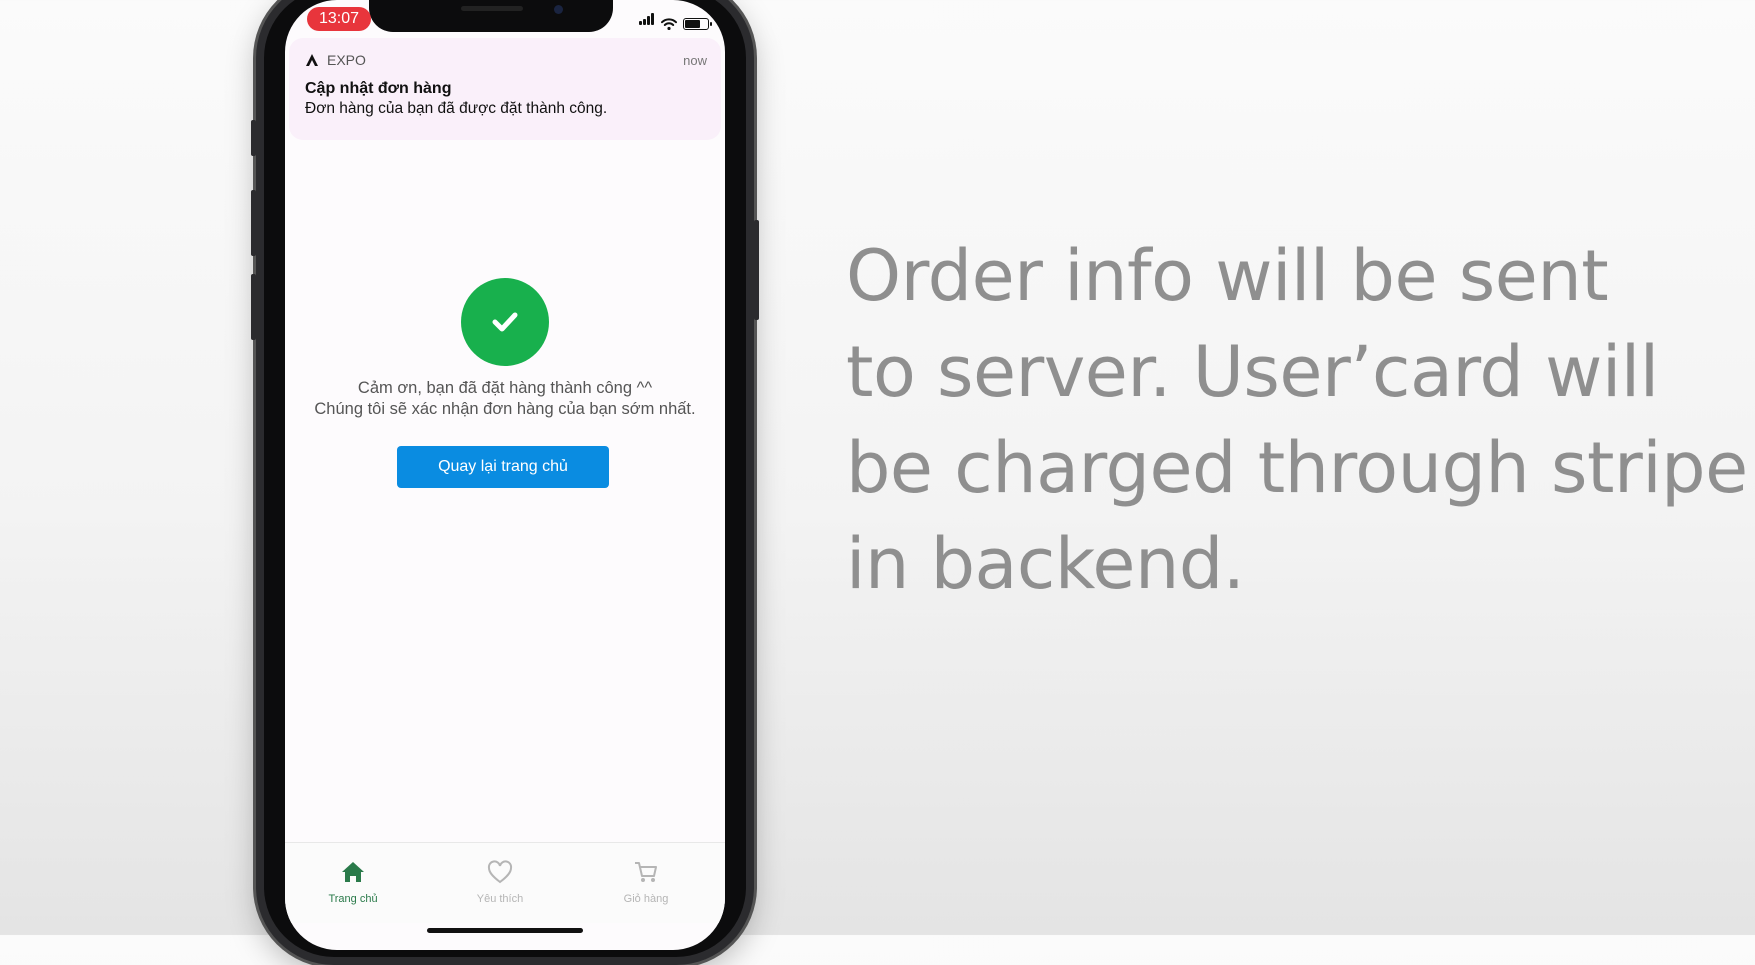 The height and width of the screenshot is (965, 1755). I want to click on notification-title: Cập nhật đơn hàng, so click(378, 88).